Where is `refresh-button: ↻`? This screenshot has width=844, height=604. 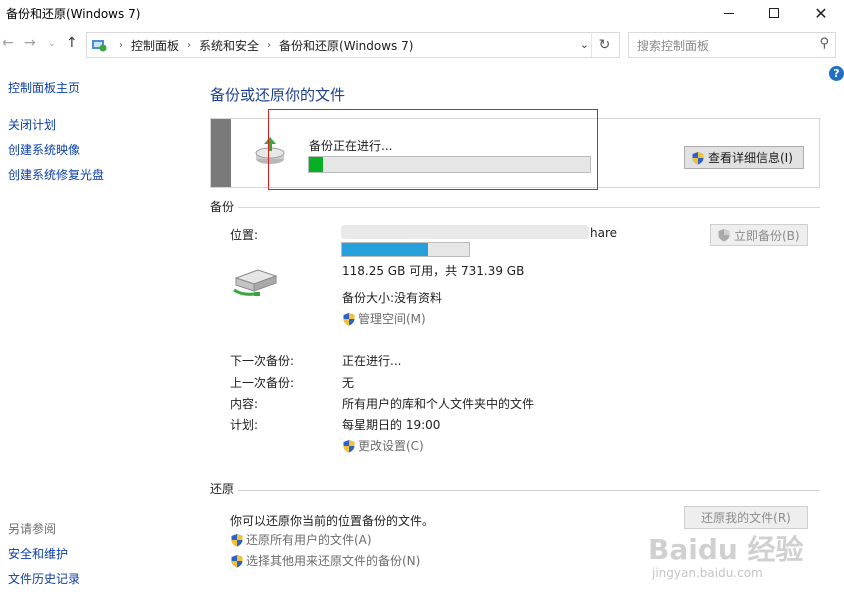 refresh-button: ↻ is located at coordinates (604, 45).